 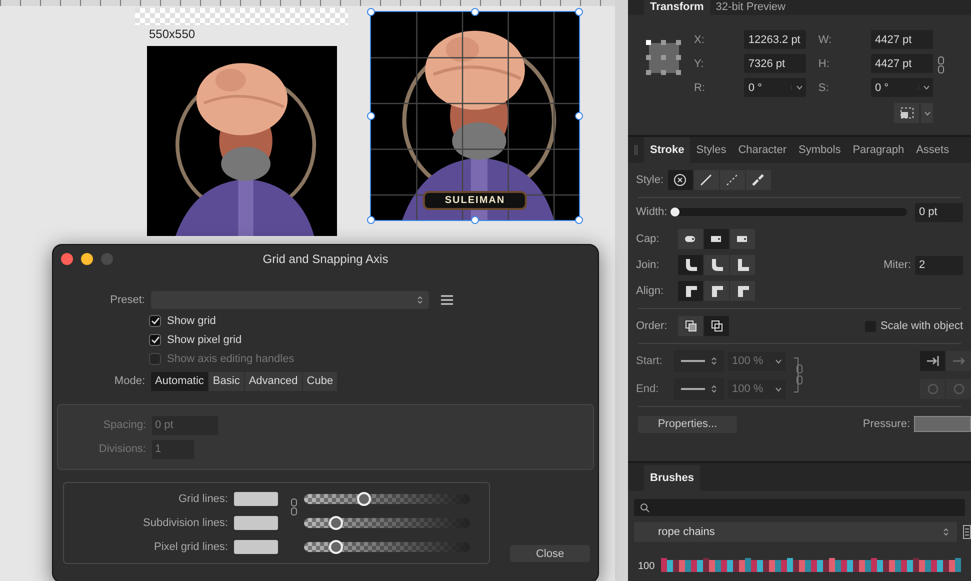 What do you see at coordinates (775, 39) in the screenshot?
I see `number-field: 12263.2 pt` at bounding box center [775, 39].